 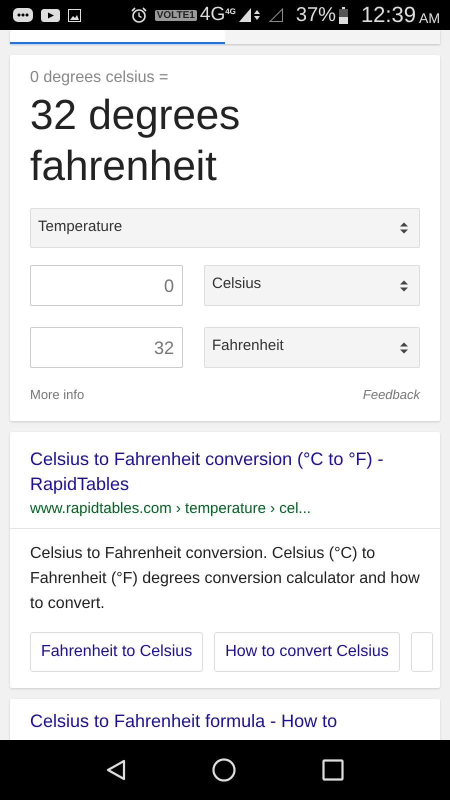 What do you see at coordinates (225, 228) in the screenshot?
I see `category-dropdown: Temperature` at bounding box center [225, 228].